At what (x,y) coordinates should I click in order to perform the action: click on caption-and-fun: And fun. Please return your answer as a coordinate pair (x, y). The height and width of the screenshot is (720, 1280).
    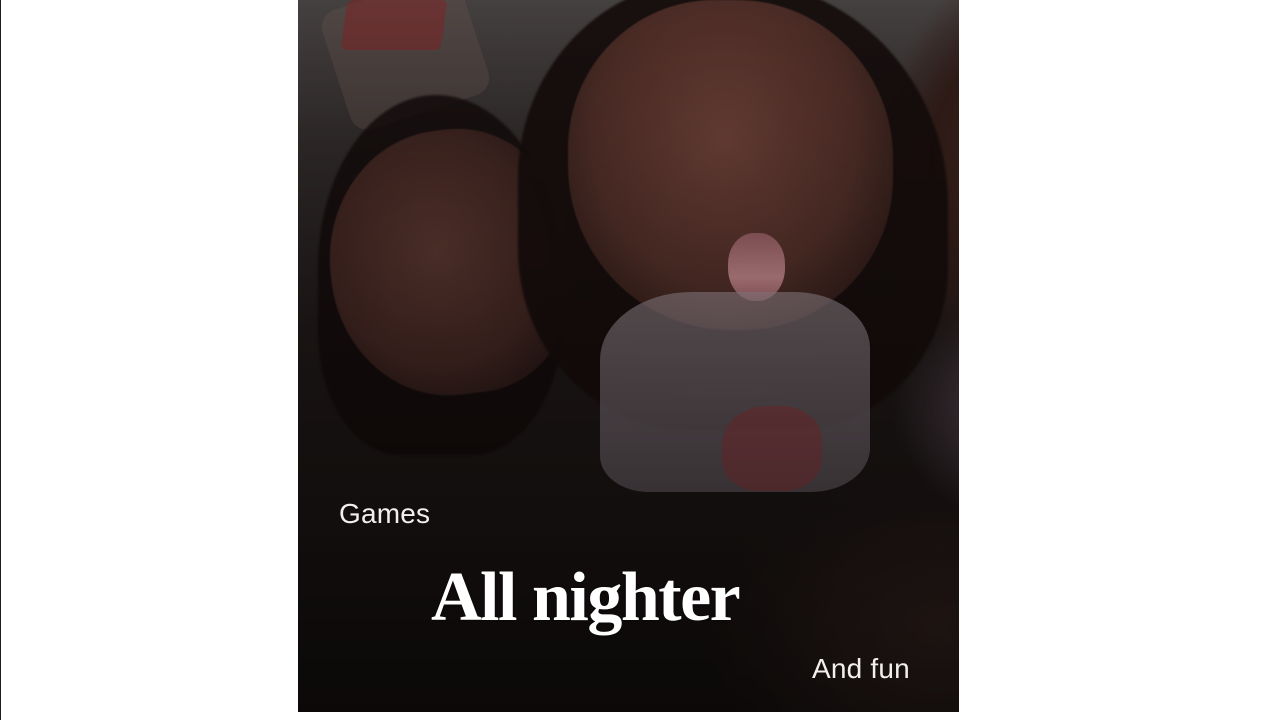
    Looking at the image, I should click on (861, 668).